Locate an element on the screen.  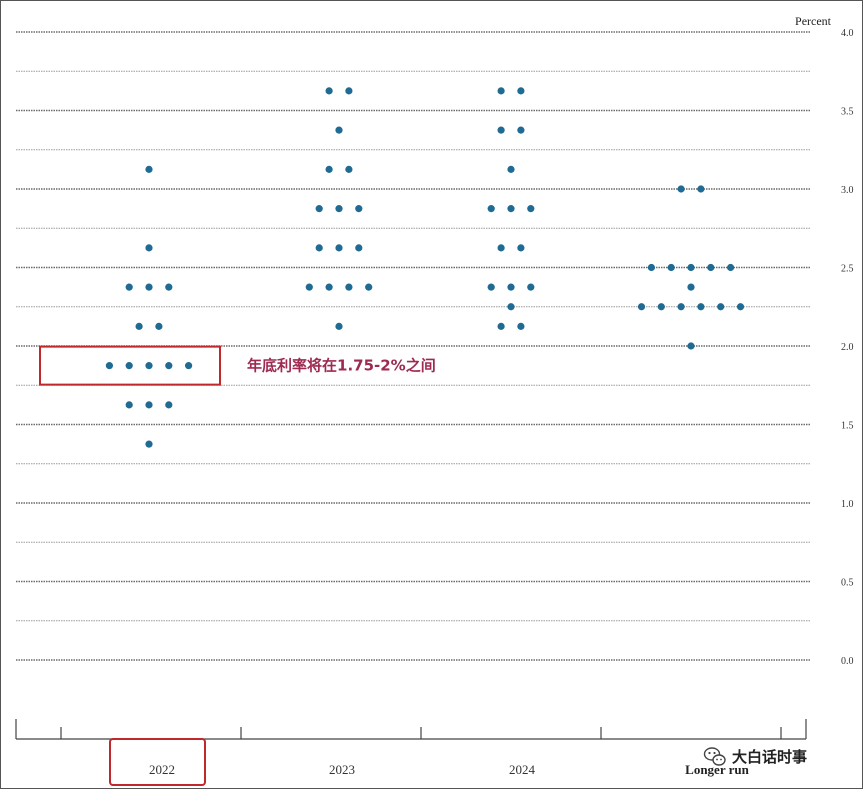
x-category-label: 2022 is located at coordinates (162, 769).